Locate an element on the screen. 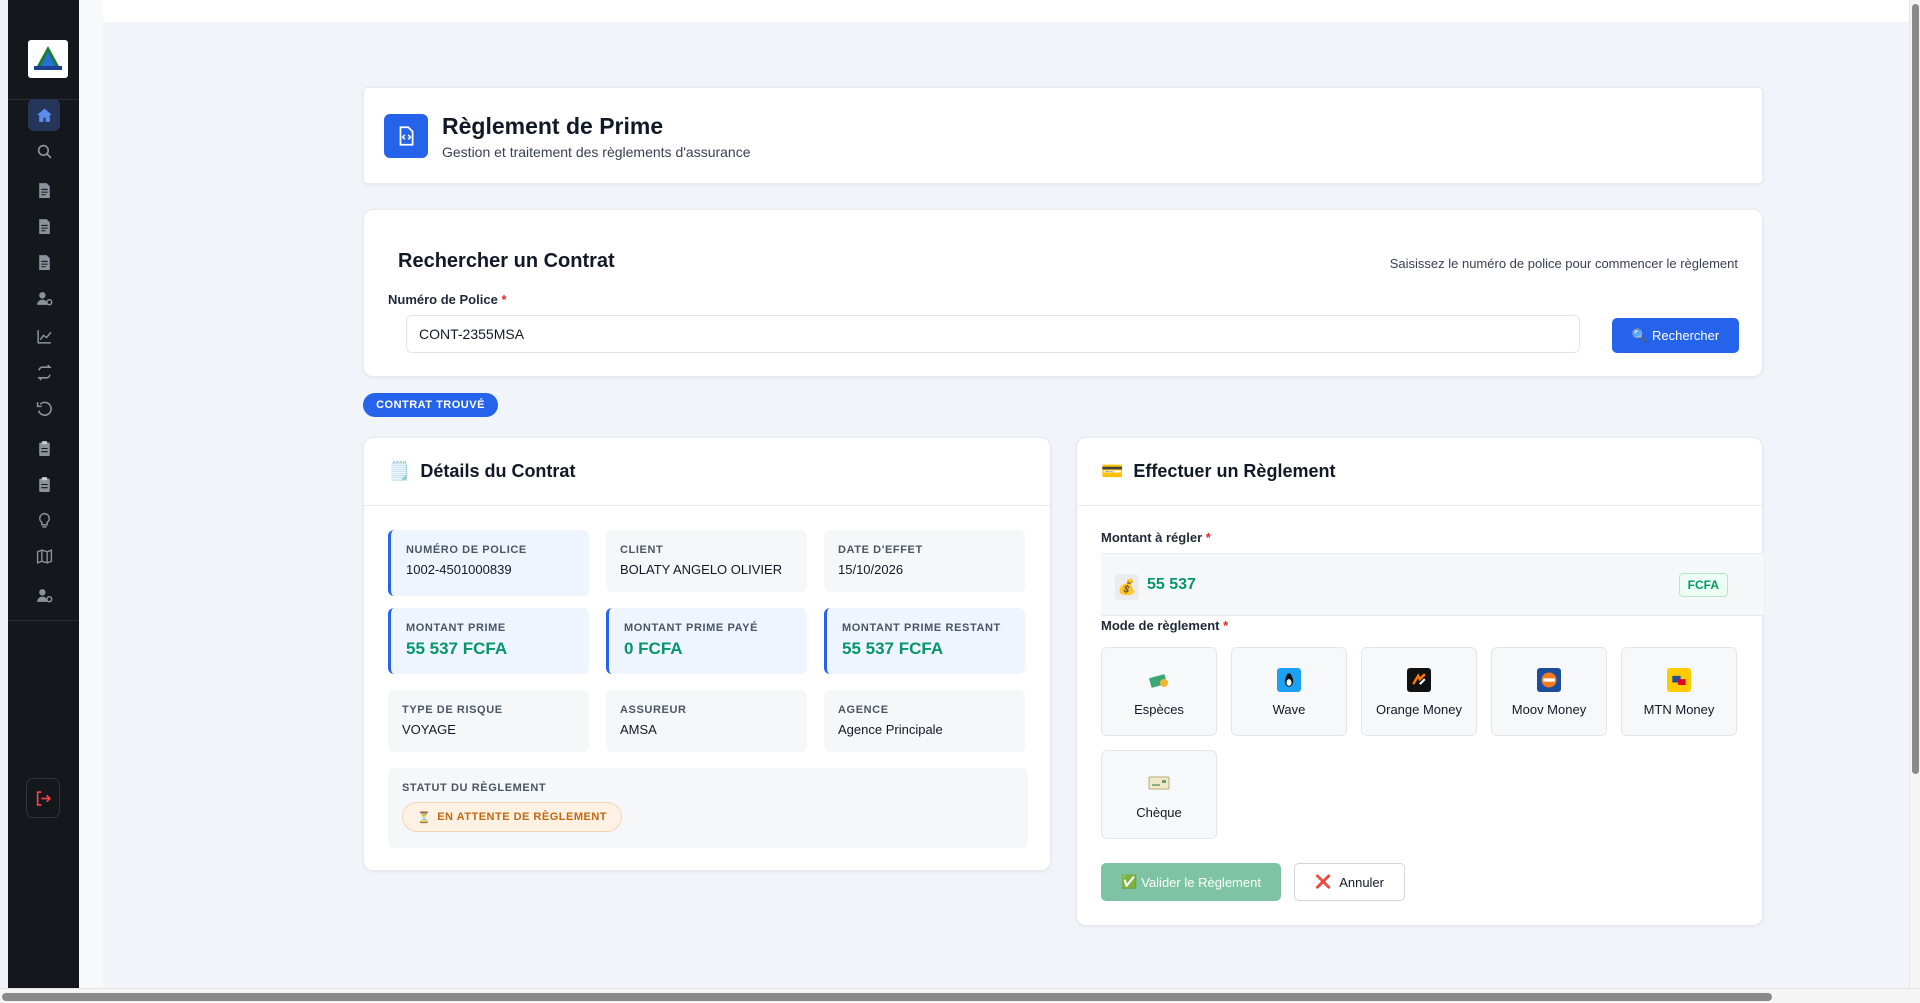 The height and width of the screenshot is (1003, 1920). premium-amount-value: 55 537 FCFA is located at coordinates (457, 648).